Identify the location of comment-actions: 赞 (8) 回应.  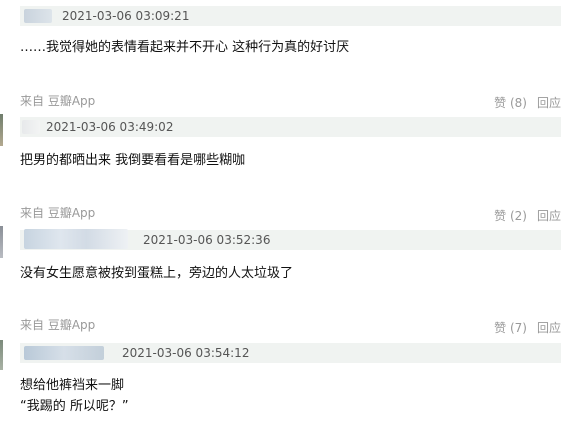
(527, 103).